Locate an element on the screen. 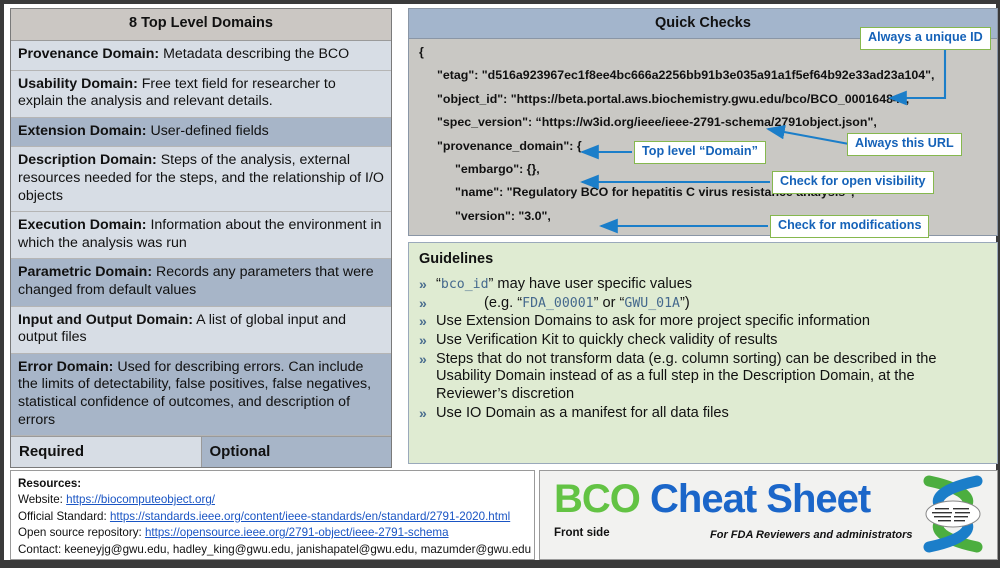  brand-bco: BCO is located at coordinates (597, 499).